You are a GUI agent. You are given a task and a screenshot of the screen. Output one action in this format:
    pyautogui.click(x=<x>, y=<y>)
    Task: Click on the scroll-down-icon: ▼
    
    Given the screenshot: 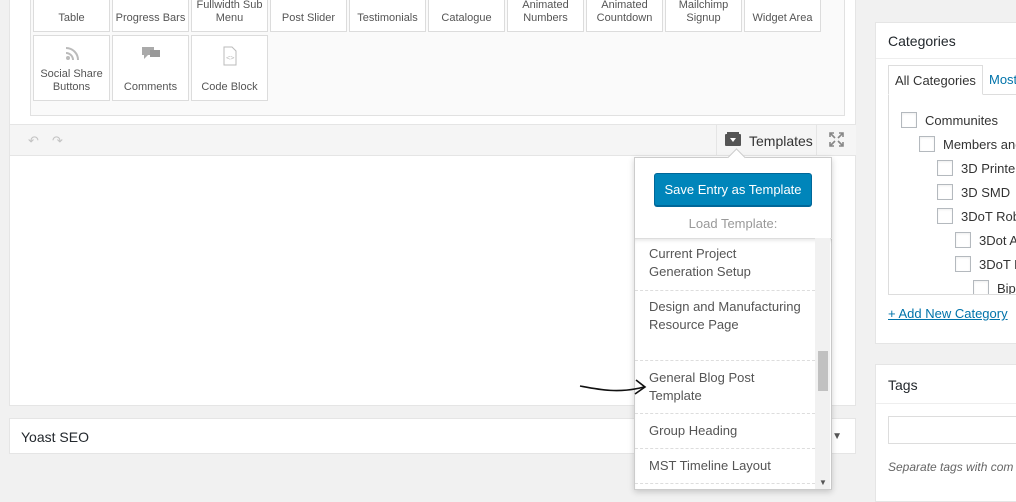 What is the action you would take?
    pyautogui.click(x=823, y=482)
    